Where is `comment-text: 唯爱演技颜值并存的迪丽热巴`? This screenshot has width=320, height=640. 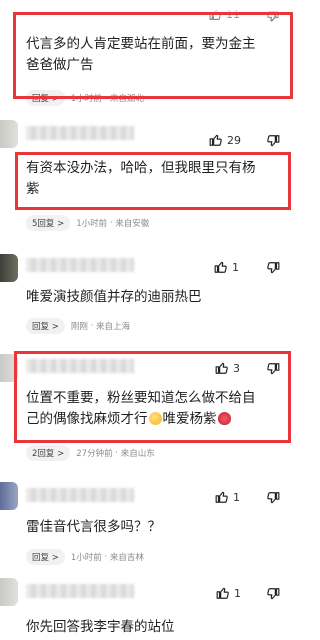
comment-text: 唯爱演技颜值并存的迪丽热巴 is located at coordinates (114, 297).